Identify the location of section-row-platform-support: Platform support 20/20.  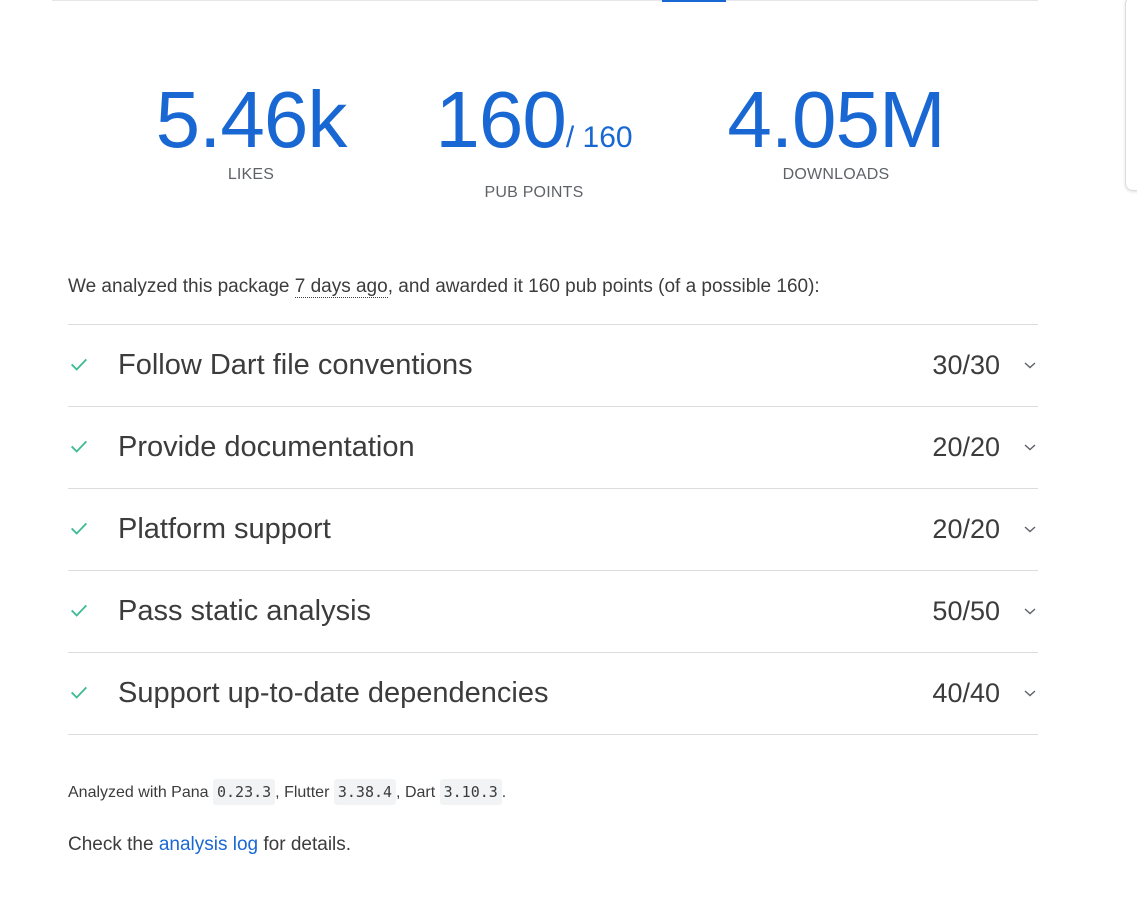
(553, 530).